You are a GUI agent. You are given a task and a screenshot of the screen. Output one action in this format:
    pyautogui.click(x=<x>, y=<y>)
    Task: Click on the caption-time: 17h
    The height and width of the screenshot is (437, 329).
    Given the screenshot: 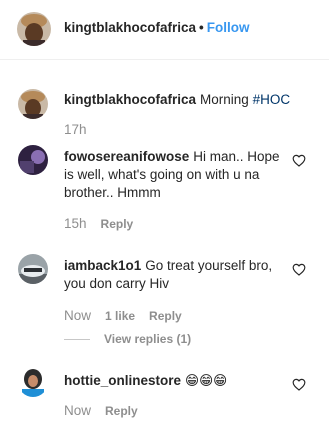 What is the action you would take?
    pyautogui.click(x=75, y=129)
    